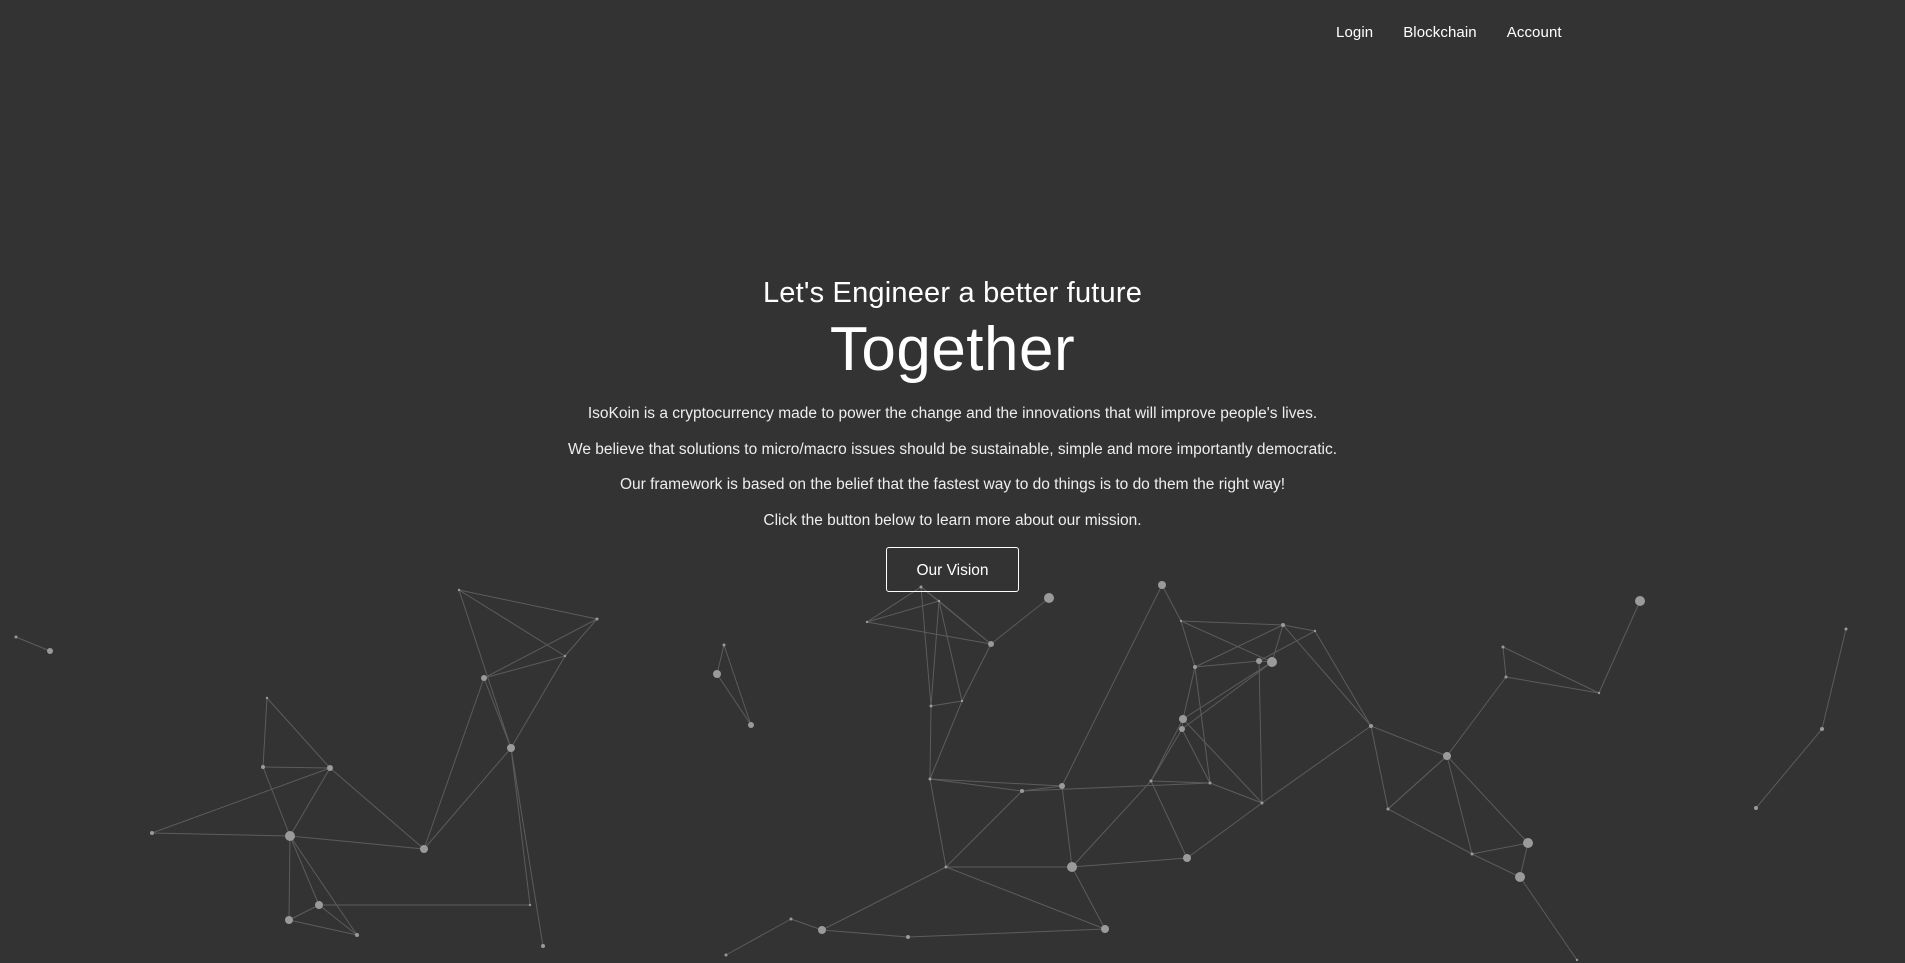 The image size is (1905, 963). I want to click on nav-blockchain-link: Blockchain, so click(1440, 32).